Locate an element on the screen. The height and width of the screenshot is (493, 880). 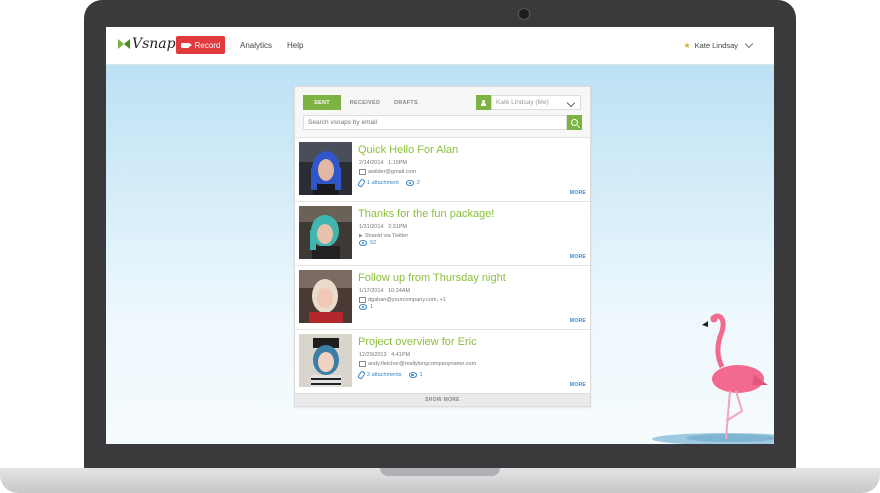
time: 1:15PM is located at coordinates (398, 163).